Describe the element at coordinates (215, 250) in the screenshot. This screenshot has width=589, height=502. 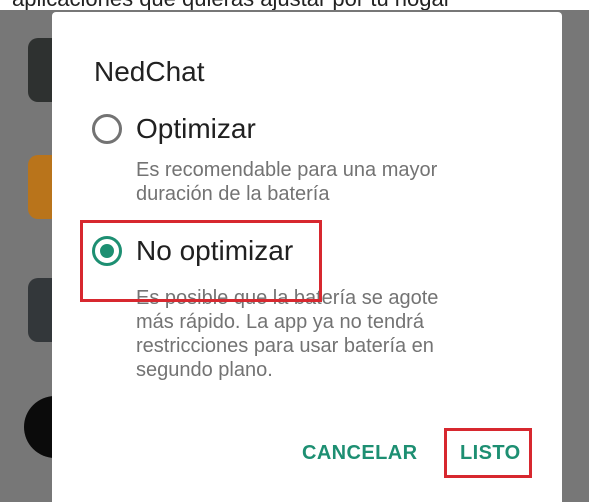
I see `option-do-not-optimize-label: No optimizar` at that location.